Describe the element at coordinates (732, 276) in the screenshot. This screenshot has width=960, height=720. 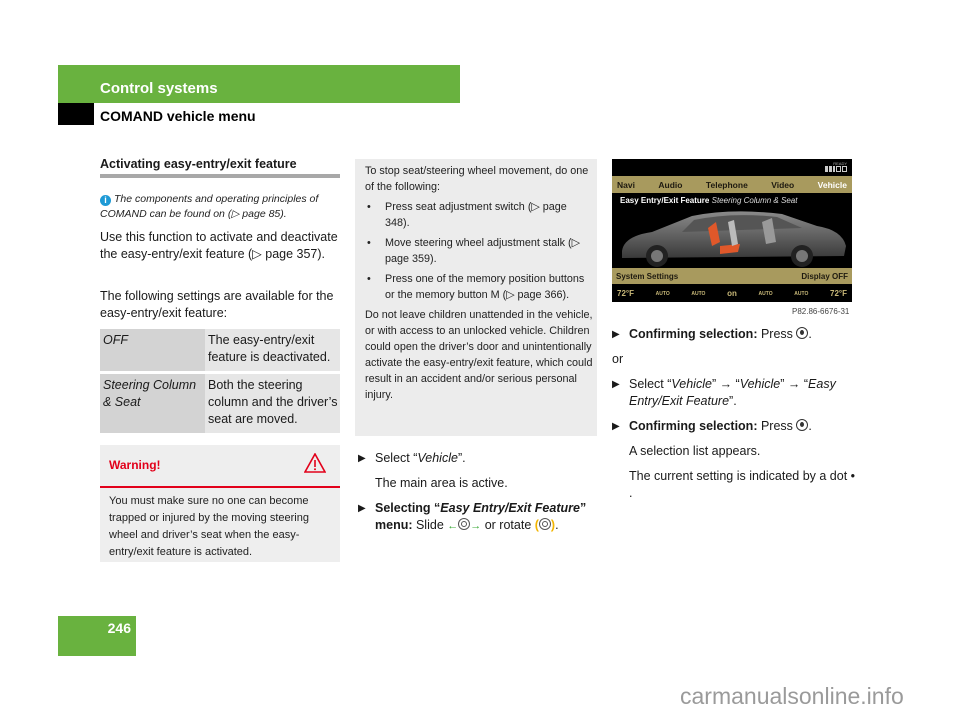
I see `screen-footer-bar: System Settings Display OFF` at that location.